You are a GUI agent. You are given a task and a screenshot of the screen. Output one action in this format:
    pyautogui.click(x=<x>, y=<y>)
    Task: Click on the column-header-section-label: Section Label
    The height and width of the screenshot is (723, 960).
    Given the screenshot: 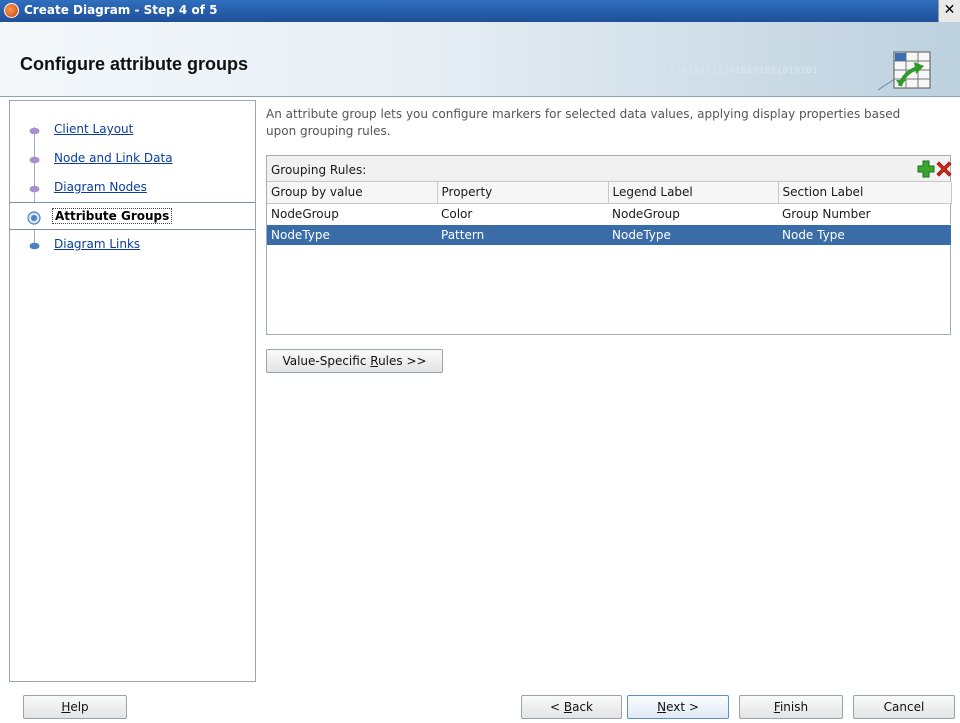 What is the action you would take?
    pyautogui.click(x=865, y=193)
    